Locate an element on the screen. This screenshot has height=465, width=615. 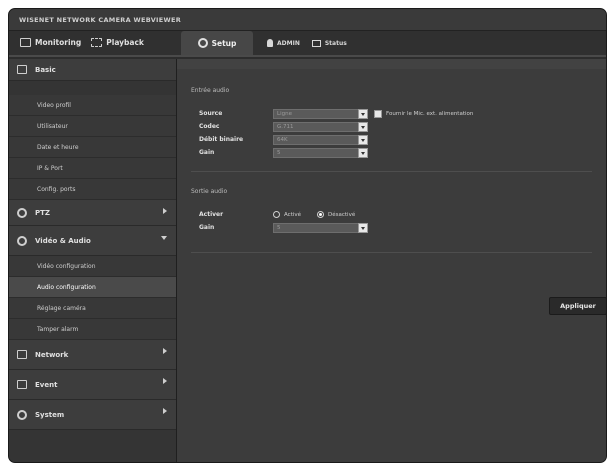
monitoring-tab: Monitoring is located at coordinates (50, 42).